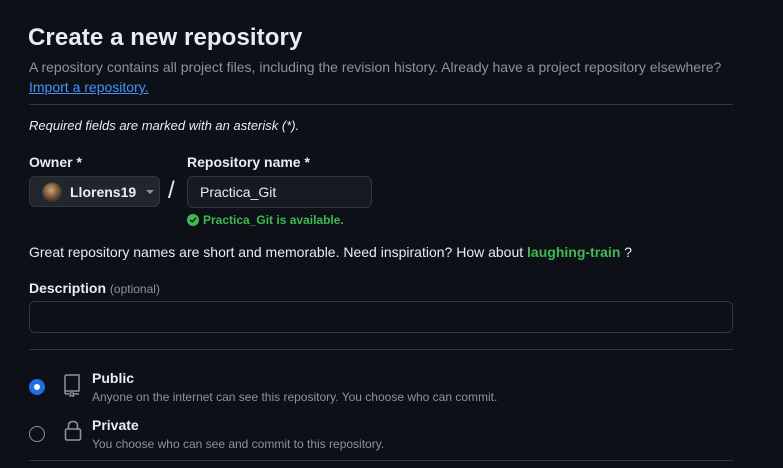 The height and width of the screenshot is (468, 783). What do you see at coordinates (73, 430) in the screenshot?
I see `lock-icon` at bounding box center [73, 430].